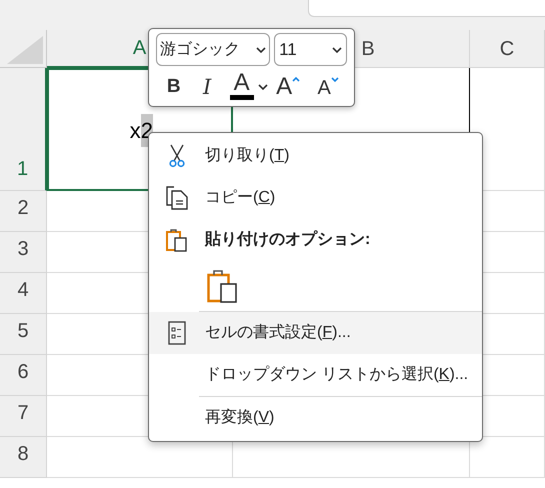 The width and height of the screenshot is (545, 488). What do you see at coordinates (287, 239) in the screenshot?
I see `menu-heading: 貼り付けのオプション:` at bounding box center [287, 239].